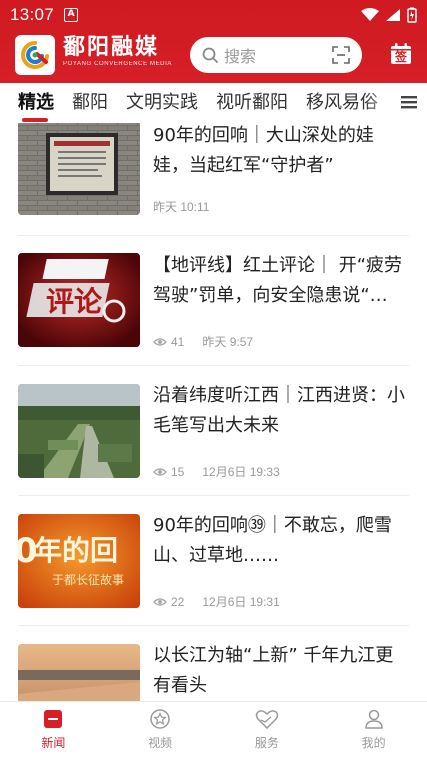 This screenshot has width=427, height=759. I want to click on battery-icon, so click(412, 15).